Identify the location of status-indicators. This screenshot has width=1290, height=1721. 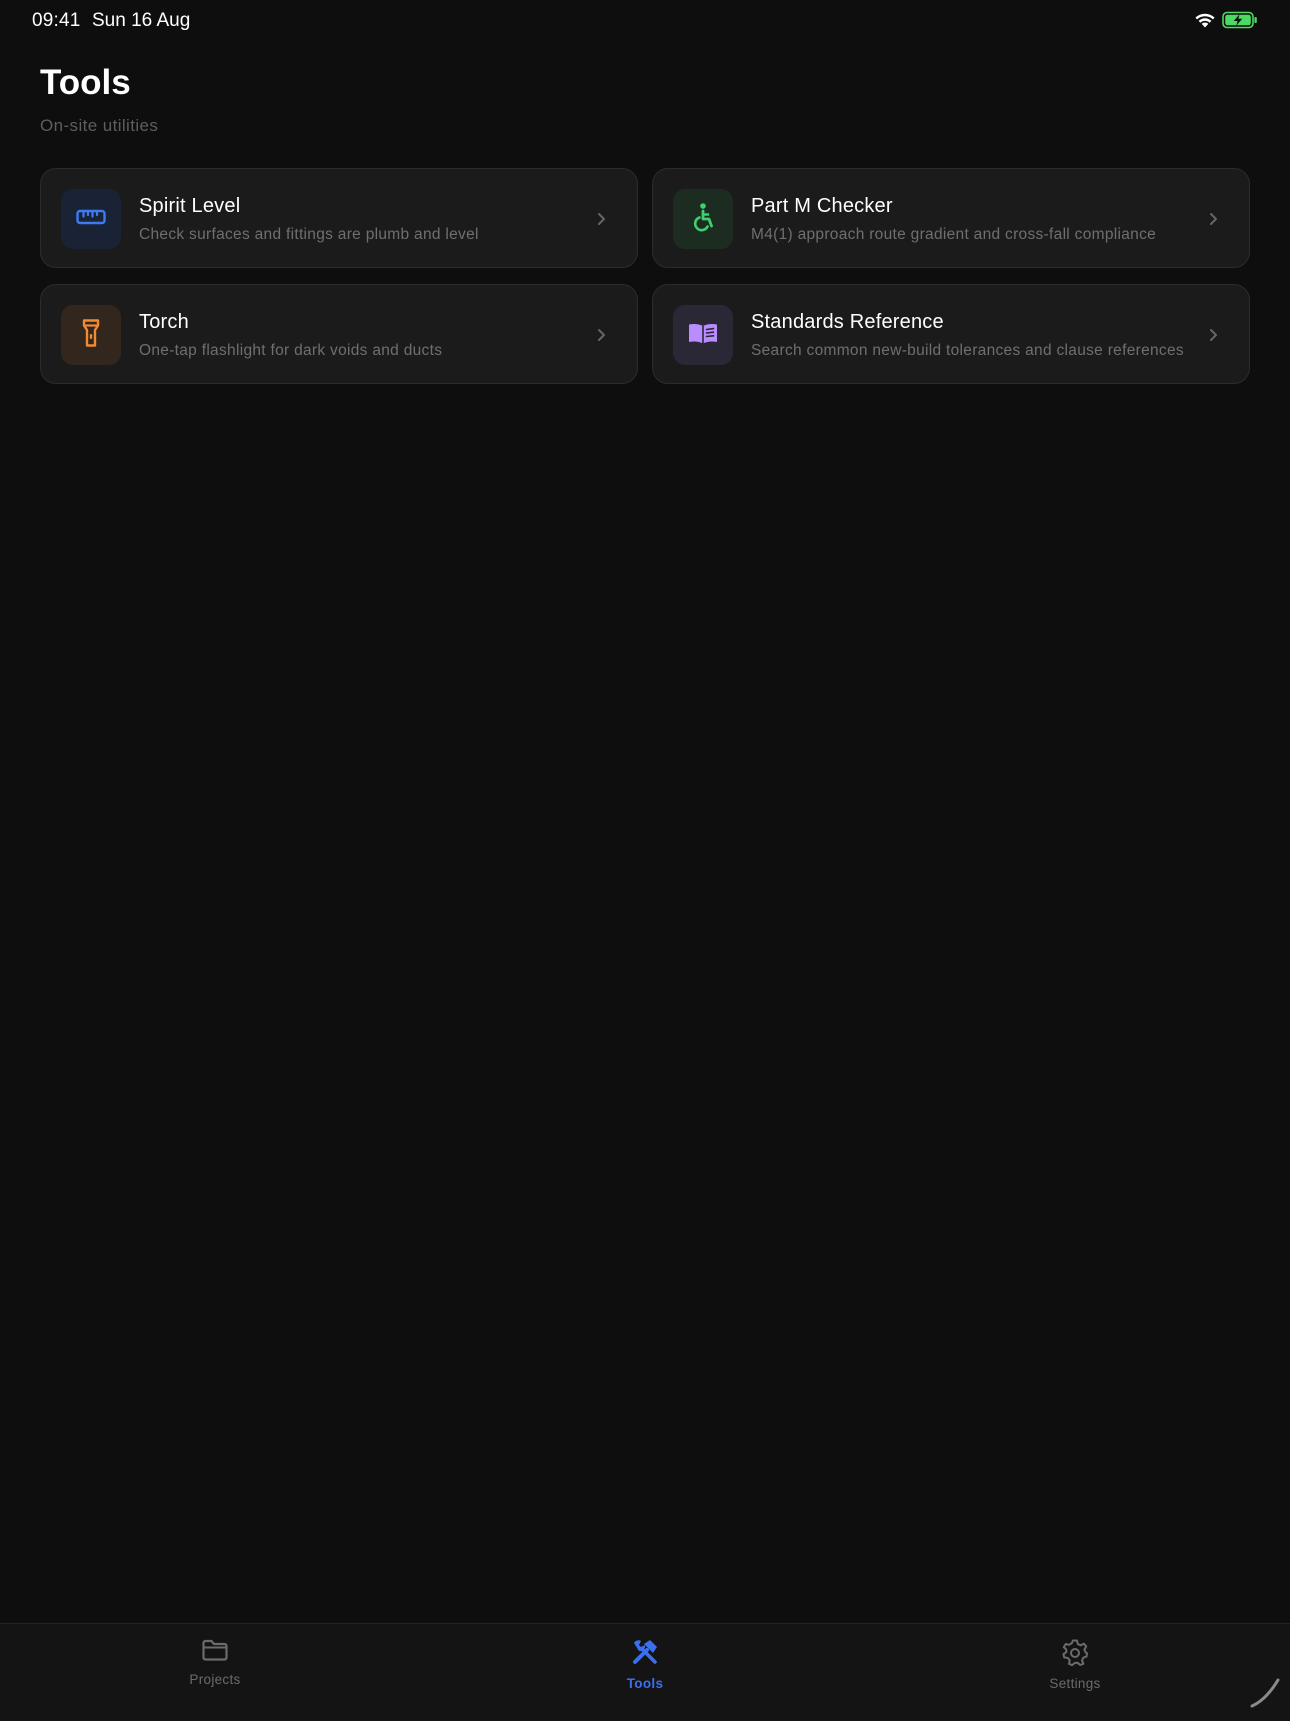
(1226, 22).